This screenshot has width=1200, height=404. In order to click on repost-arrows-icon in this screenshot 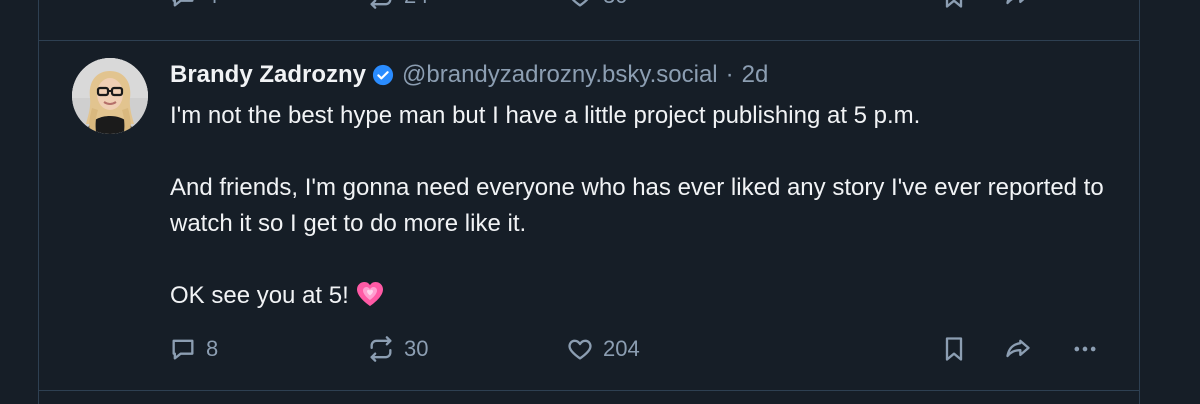, I will do `click(381, 349)`.